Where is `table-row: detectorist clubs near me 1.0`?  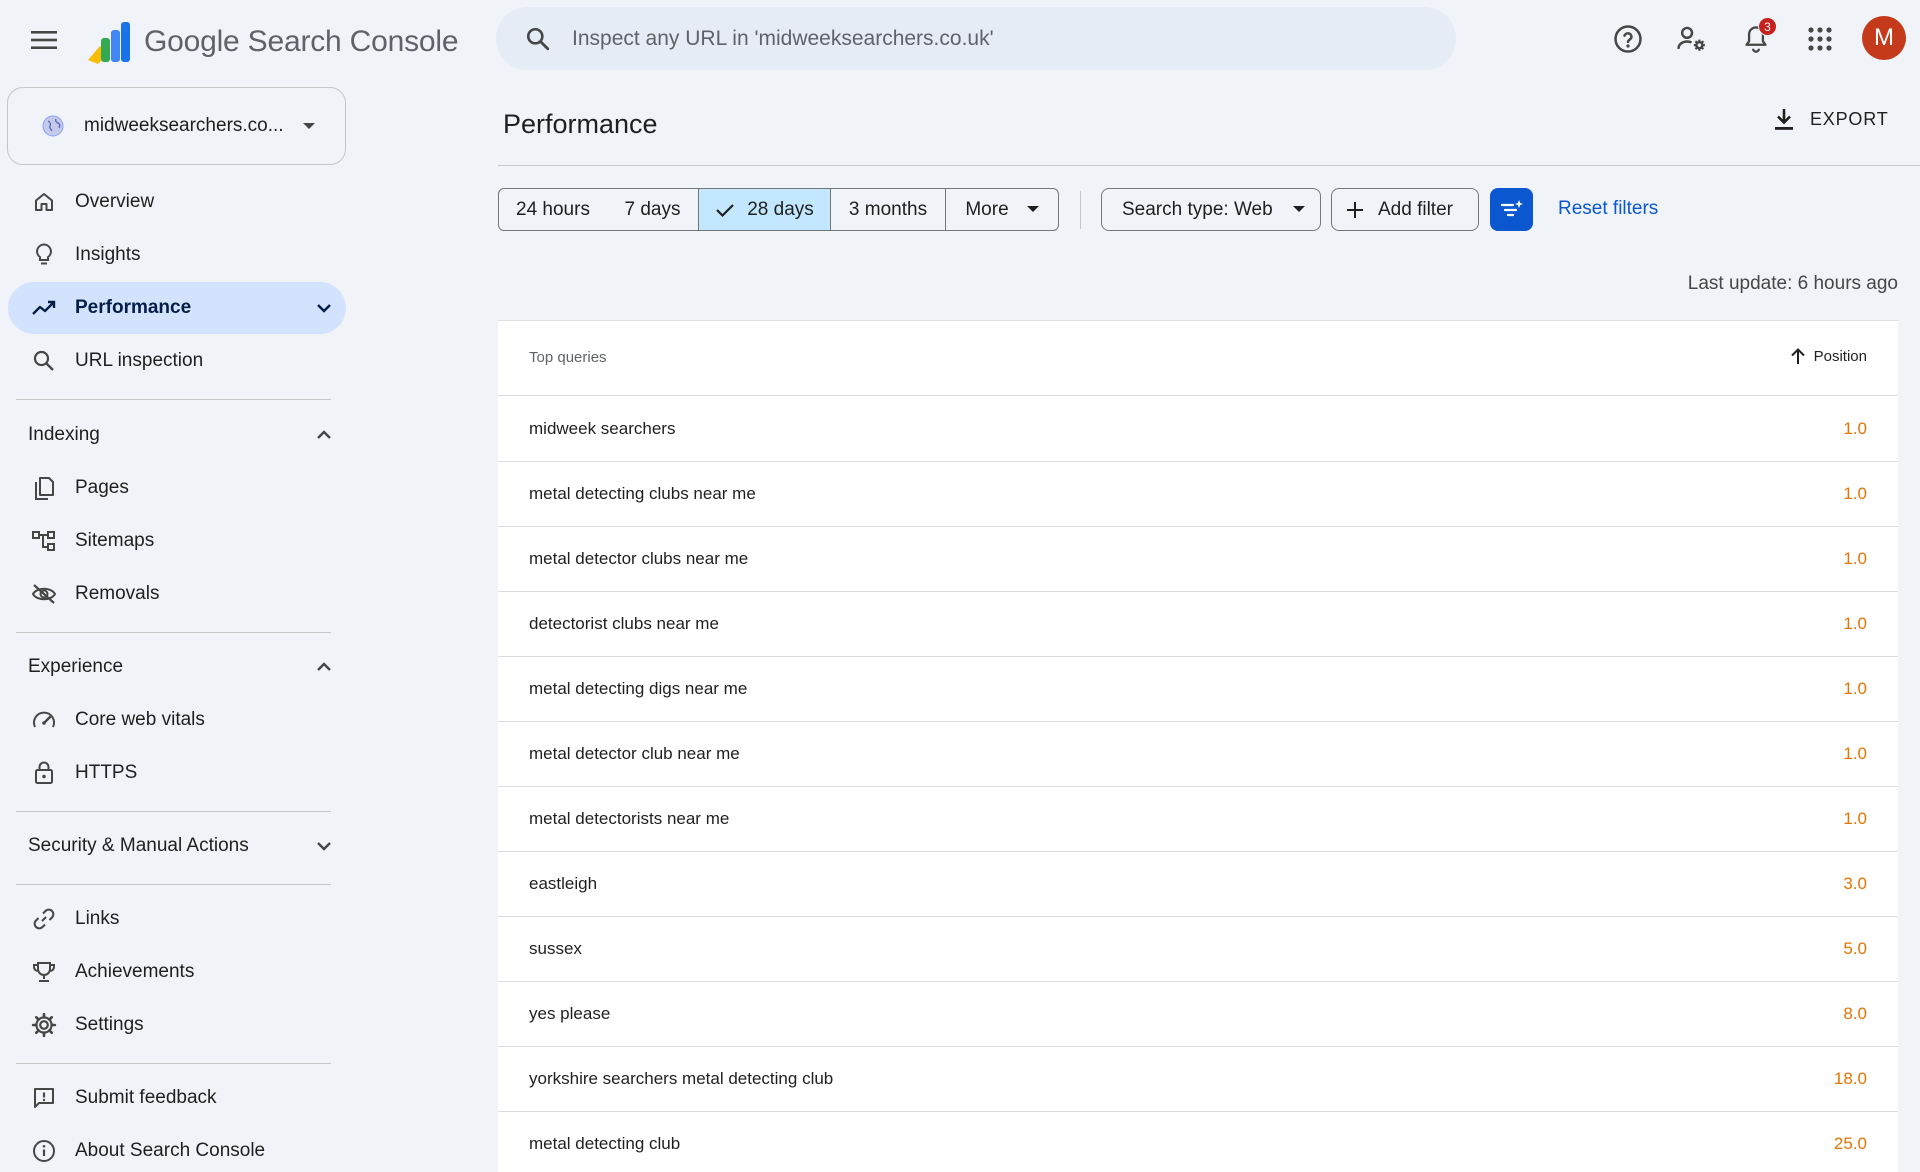 table-row: detectorist clubs near me 1.0 is located at coordinates (1198, 624).